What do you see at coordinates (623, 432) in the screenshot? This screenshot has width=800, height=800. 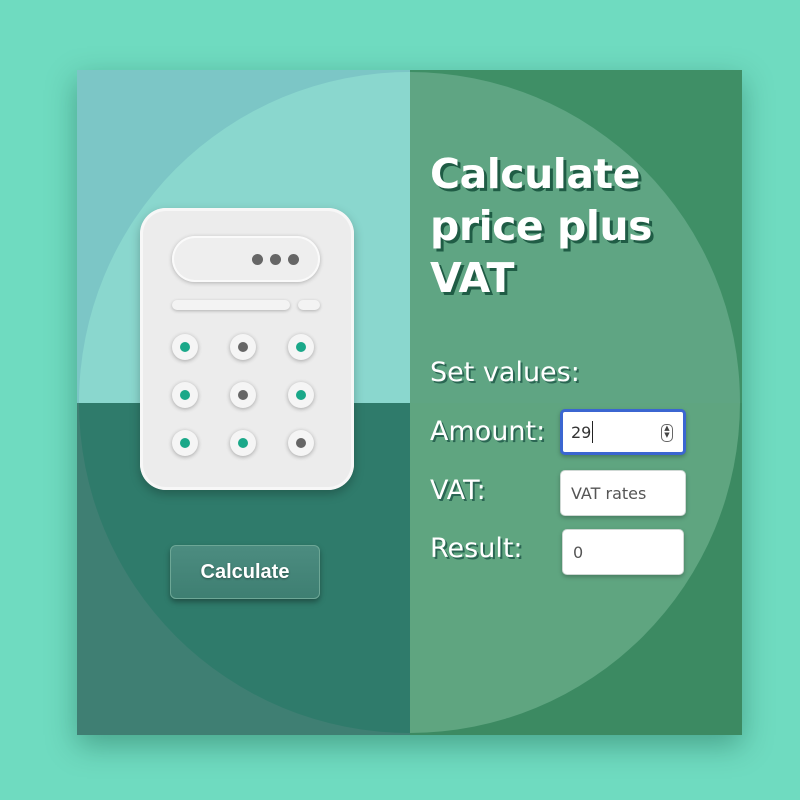 I see `amount-input: 29 ▲ ▼` at bounding box center [623, 432].